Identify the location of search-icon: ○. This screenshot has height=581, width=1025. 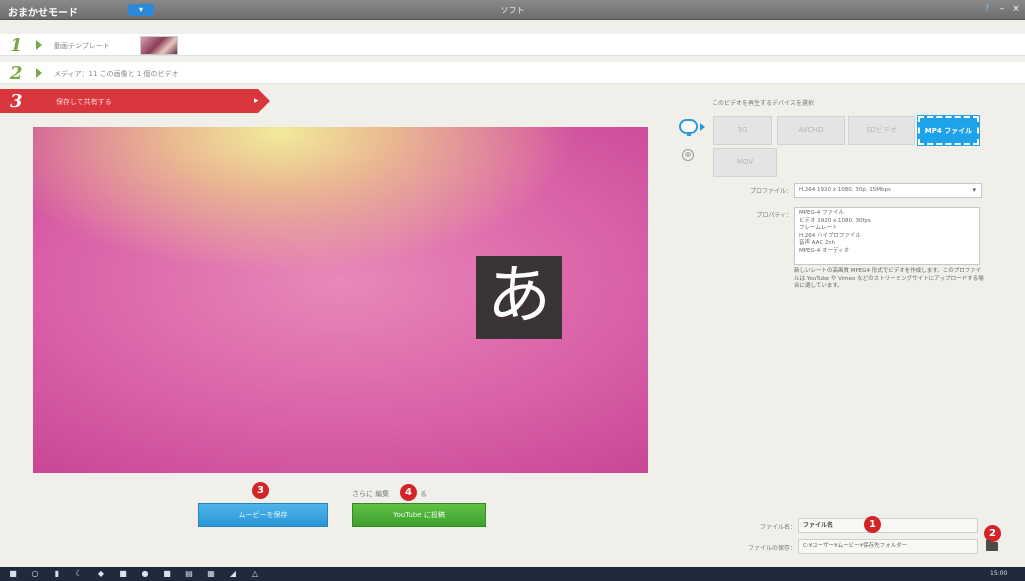
(35, 574).